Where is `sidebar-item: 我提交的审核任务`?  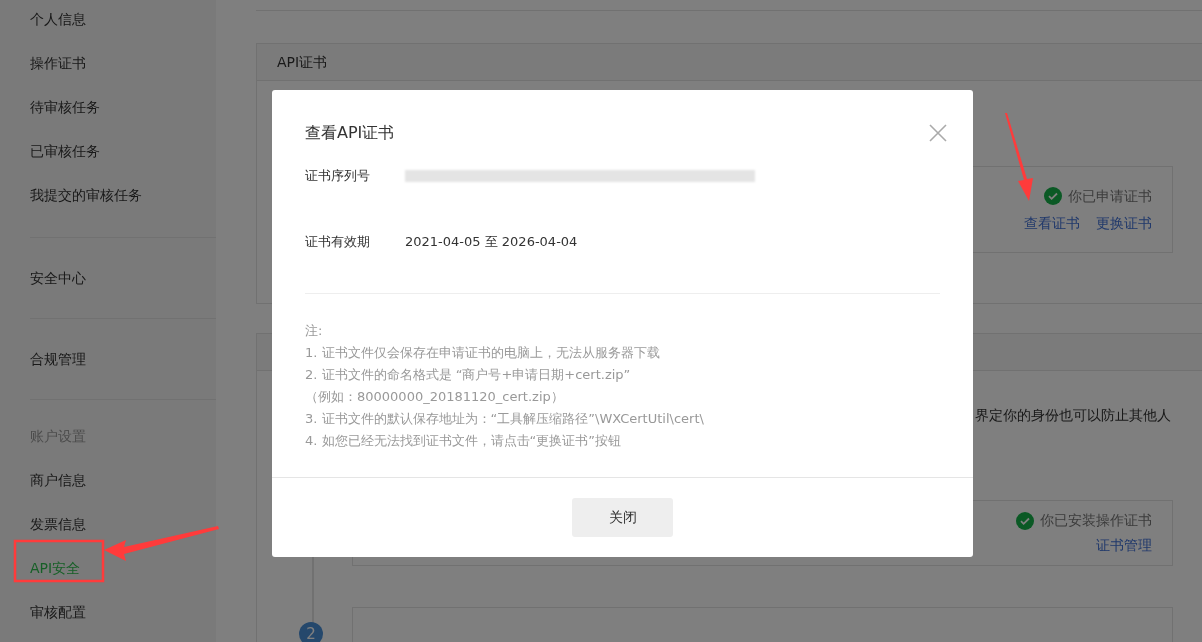
sidebar-item: 我提交的审核任务 is located at coordinates (123, 195).